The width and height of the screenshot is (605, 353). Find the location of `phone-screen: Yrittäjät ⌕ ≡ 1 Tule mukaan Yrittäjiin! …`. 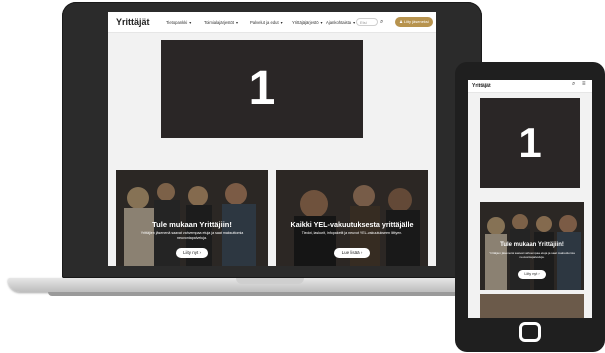

phone-screen: Yrittäjät ⌕ ≡ 1 Tule mukaan Yrittäjiin! … is located at coordinates (530, 199).